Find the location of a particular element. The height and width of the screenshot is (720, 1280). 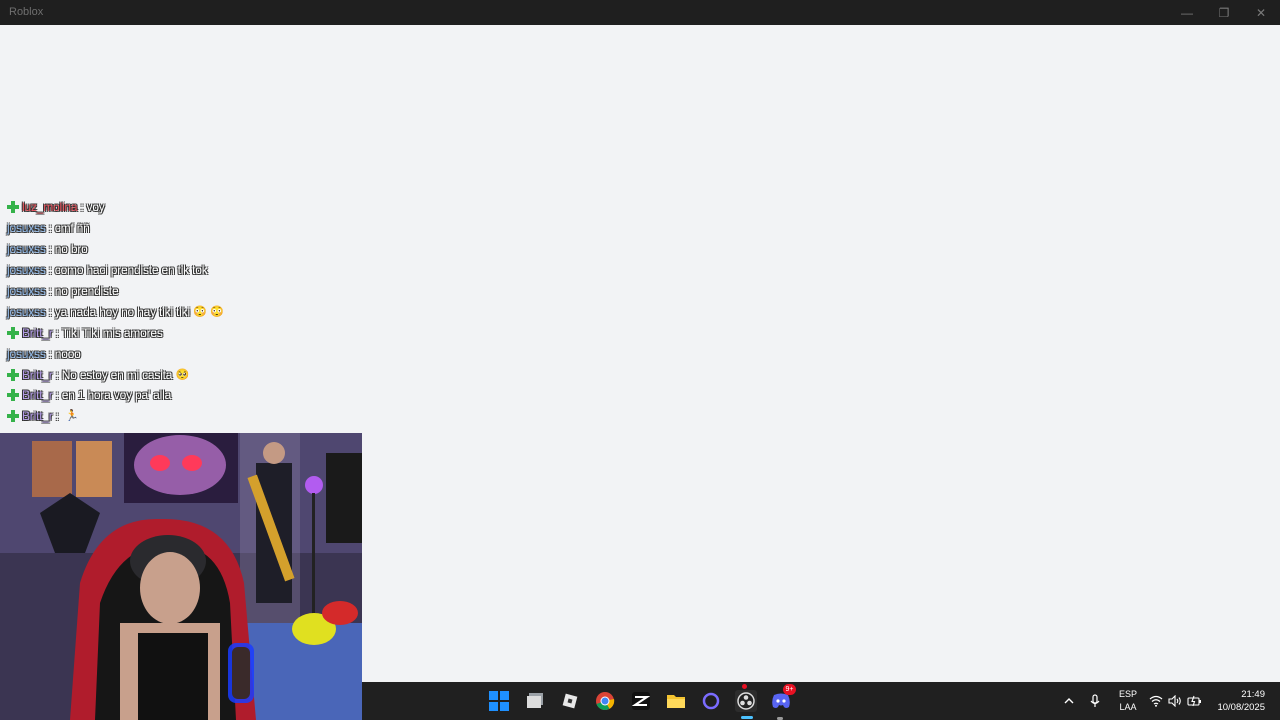

wifi-tray-button is located at coordinates (1156, 701).